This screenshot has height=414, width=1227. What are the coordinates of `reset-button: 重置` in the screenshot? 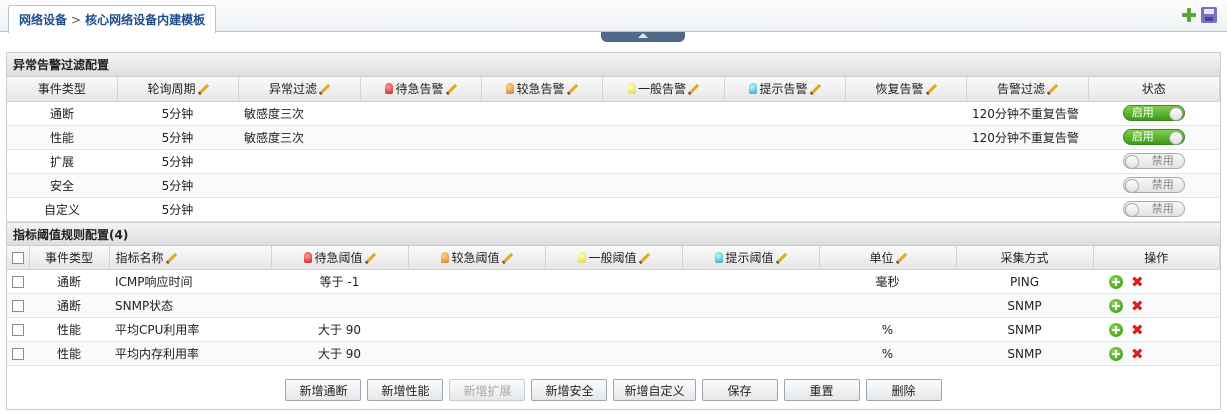 It's located at (821, 390).